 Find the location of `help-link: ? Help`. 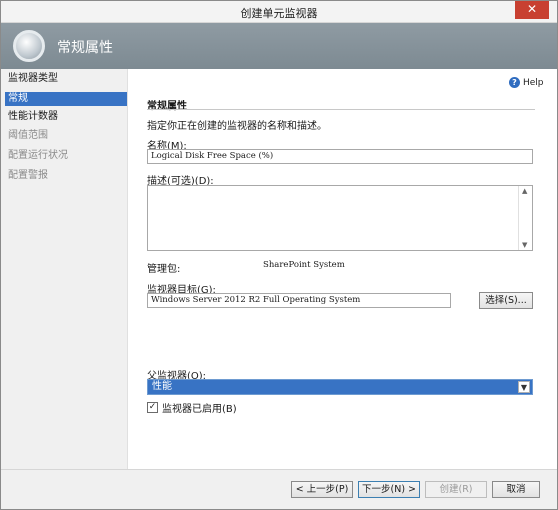

help-link: ? Help is located at coordinates (526, 82).